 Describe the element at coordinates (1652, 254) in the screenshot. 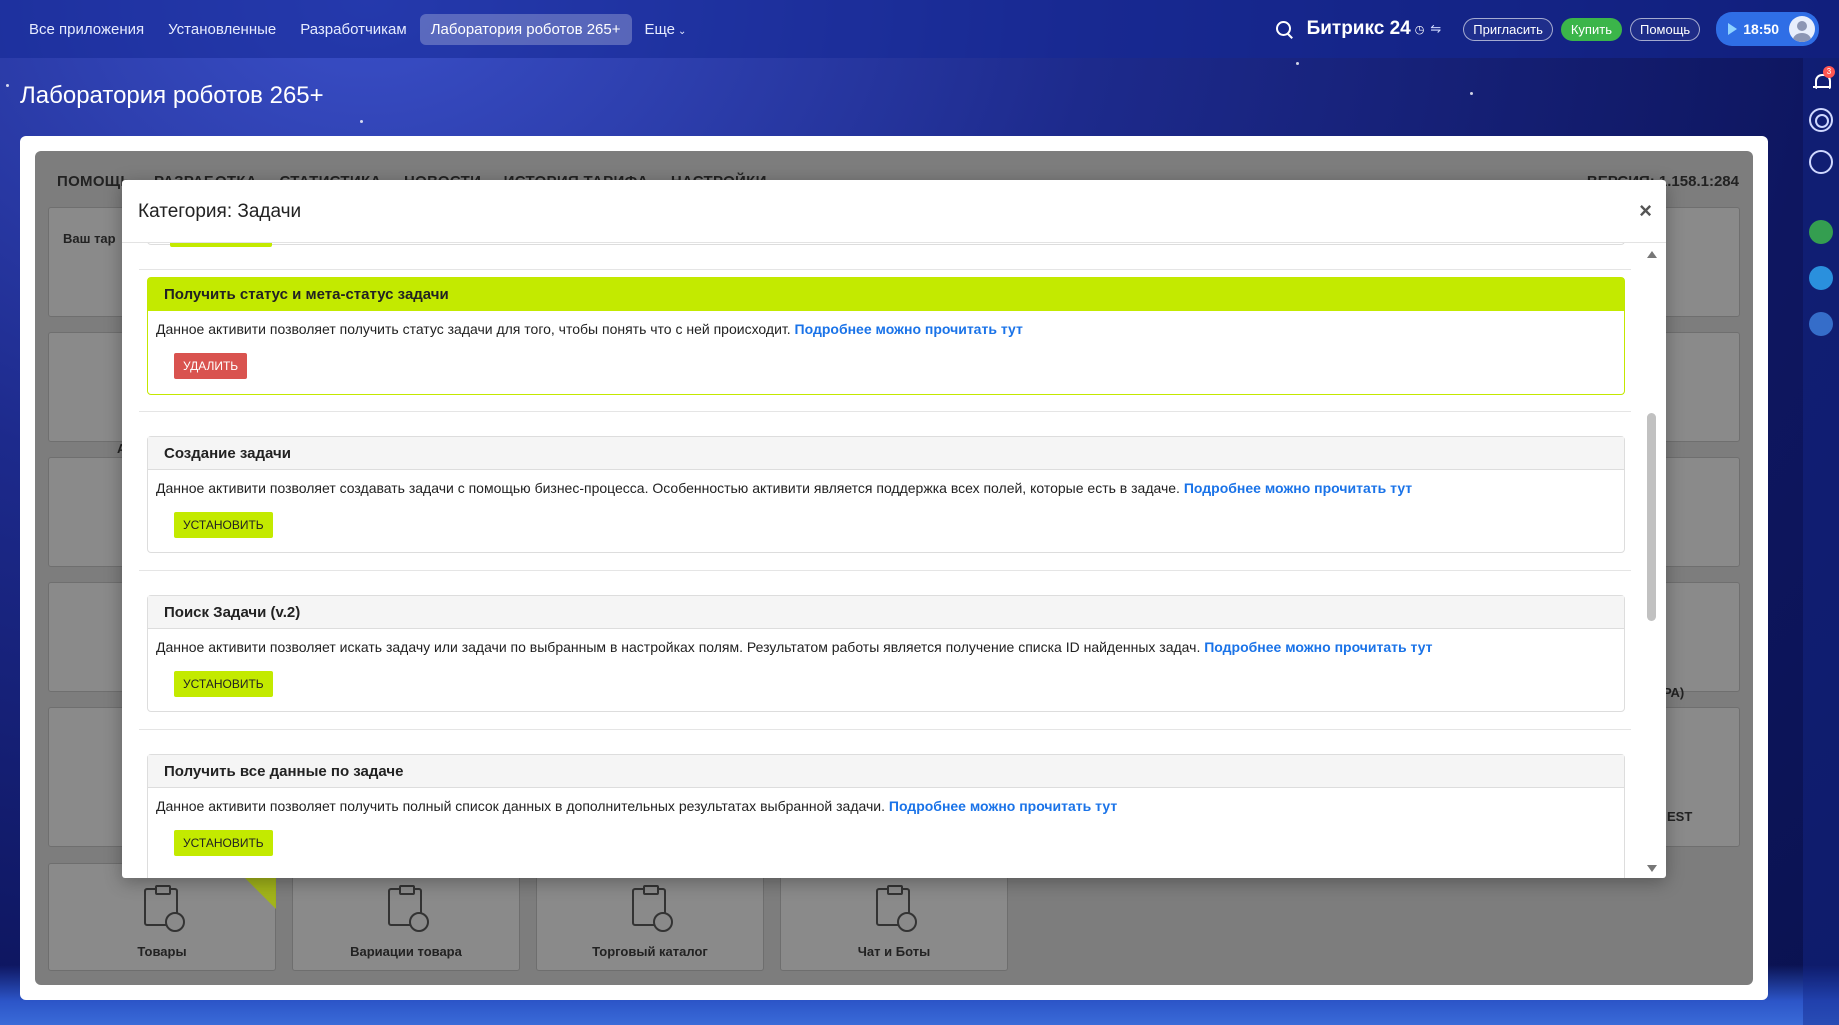

I see `scroll-up-arrow-icon` at that location.